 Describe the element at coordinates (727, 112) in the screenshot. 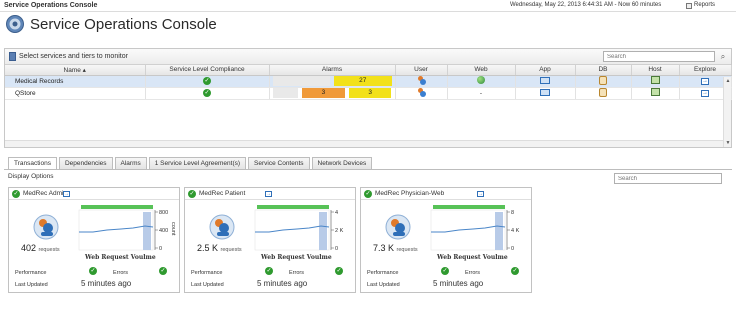

I see `vertical-scrollbar: ▲ ▼` at that location.